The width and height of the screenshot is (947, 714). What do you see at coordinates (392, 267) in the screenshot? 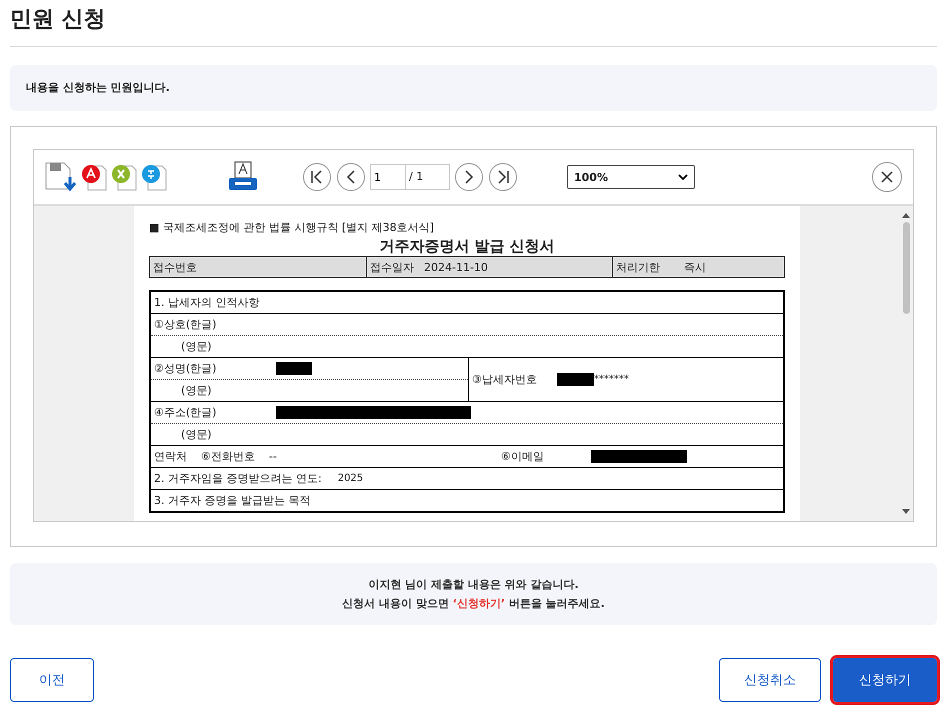
I see `receipt-label: 접수일자` at bounding box center [392, 267].